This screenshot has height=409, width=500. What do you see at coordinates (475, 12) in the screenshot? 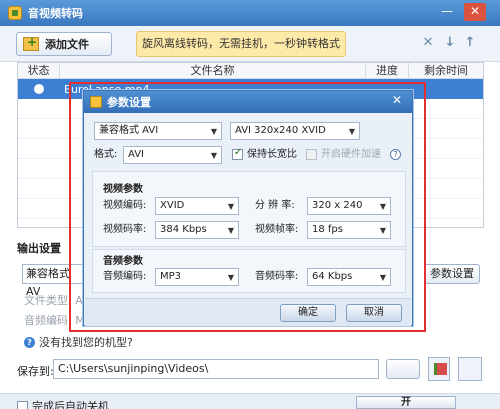
I see `close-icon: ✕` at bounding box center [475, 12].